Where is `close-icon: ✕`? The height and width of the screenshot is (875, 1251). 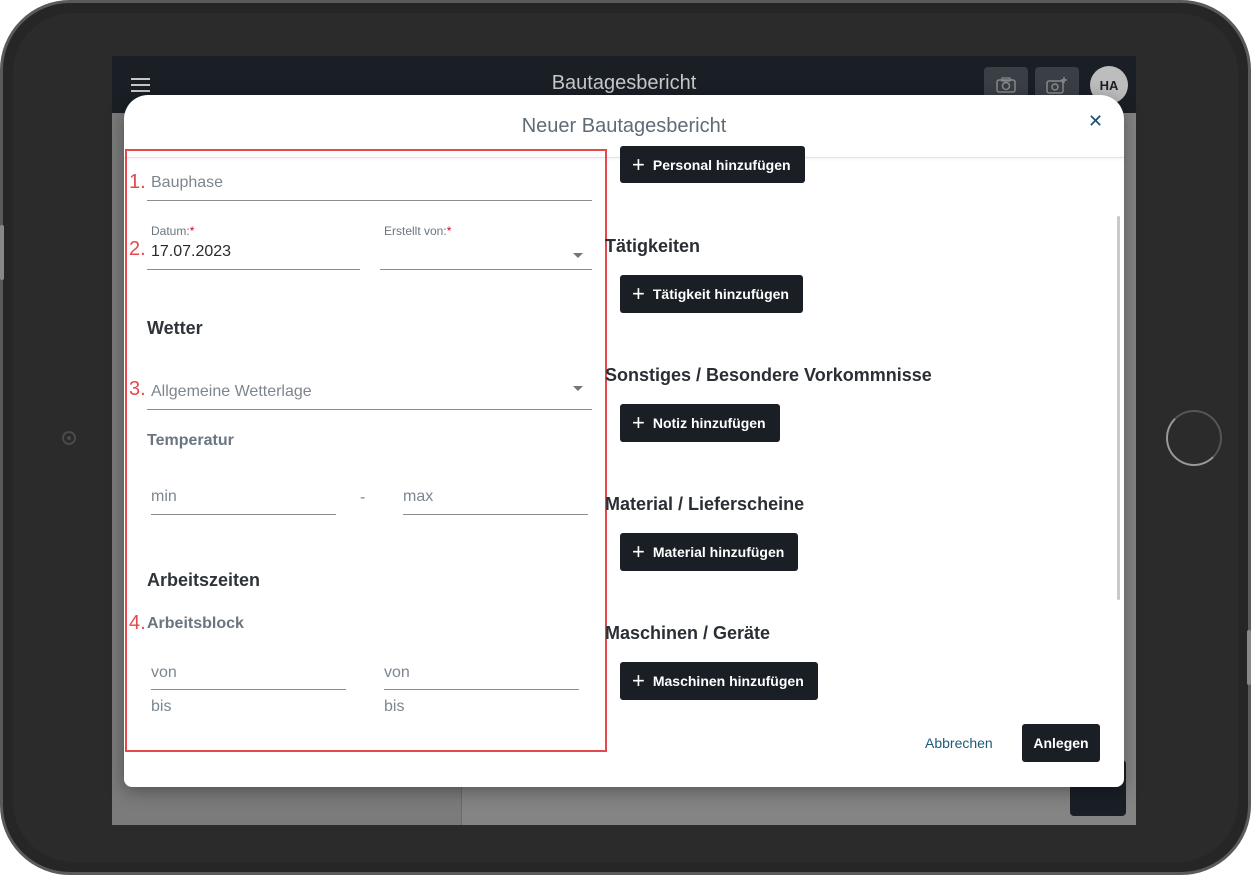 close-icon: ✕ is located at coordinates (1095, 121).